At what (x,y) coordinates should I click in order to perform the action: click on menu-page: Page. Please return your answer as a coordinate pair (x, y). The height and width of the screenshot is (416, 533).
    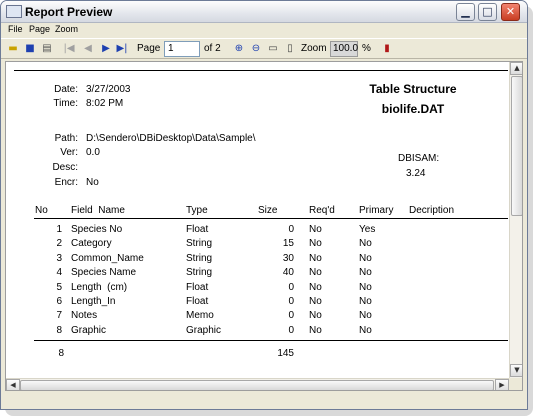
    Looking at the image, I should click on (39, 29).